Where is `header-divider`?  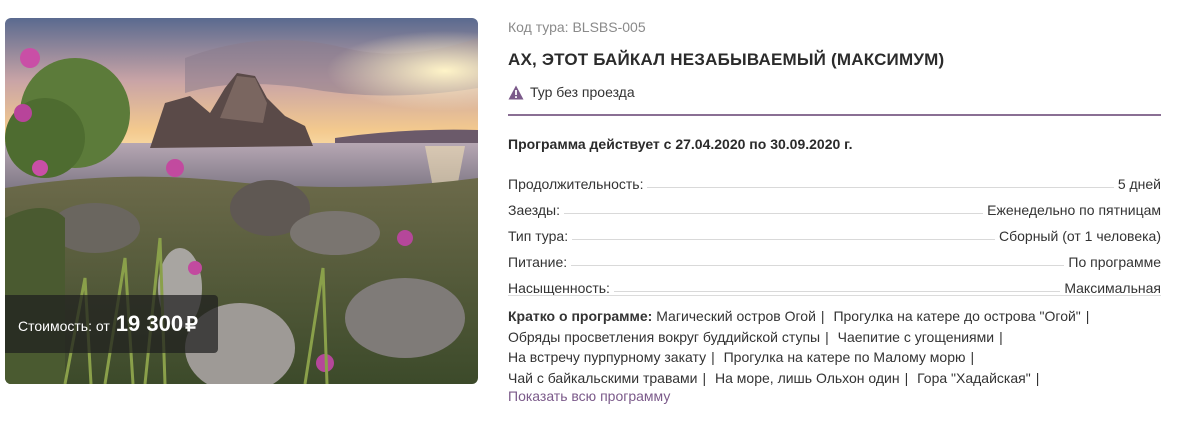 header-divider is located at coordinates (834, 115).